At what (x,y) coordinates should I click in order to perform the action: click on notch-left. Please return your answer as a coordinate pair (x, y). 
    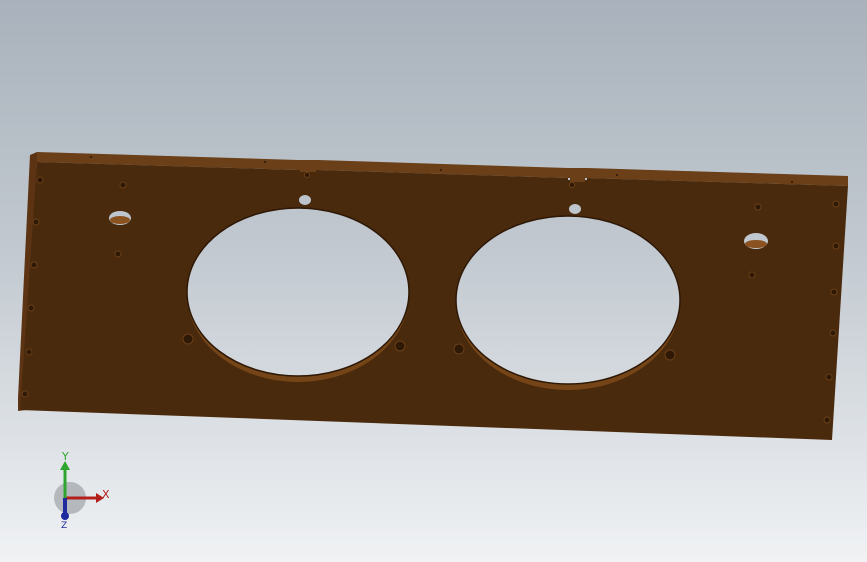
    Looking at the image, I should click on (308, 170).